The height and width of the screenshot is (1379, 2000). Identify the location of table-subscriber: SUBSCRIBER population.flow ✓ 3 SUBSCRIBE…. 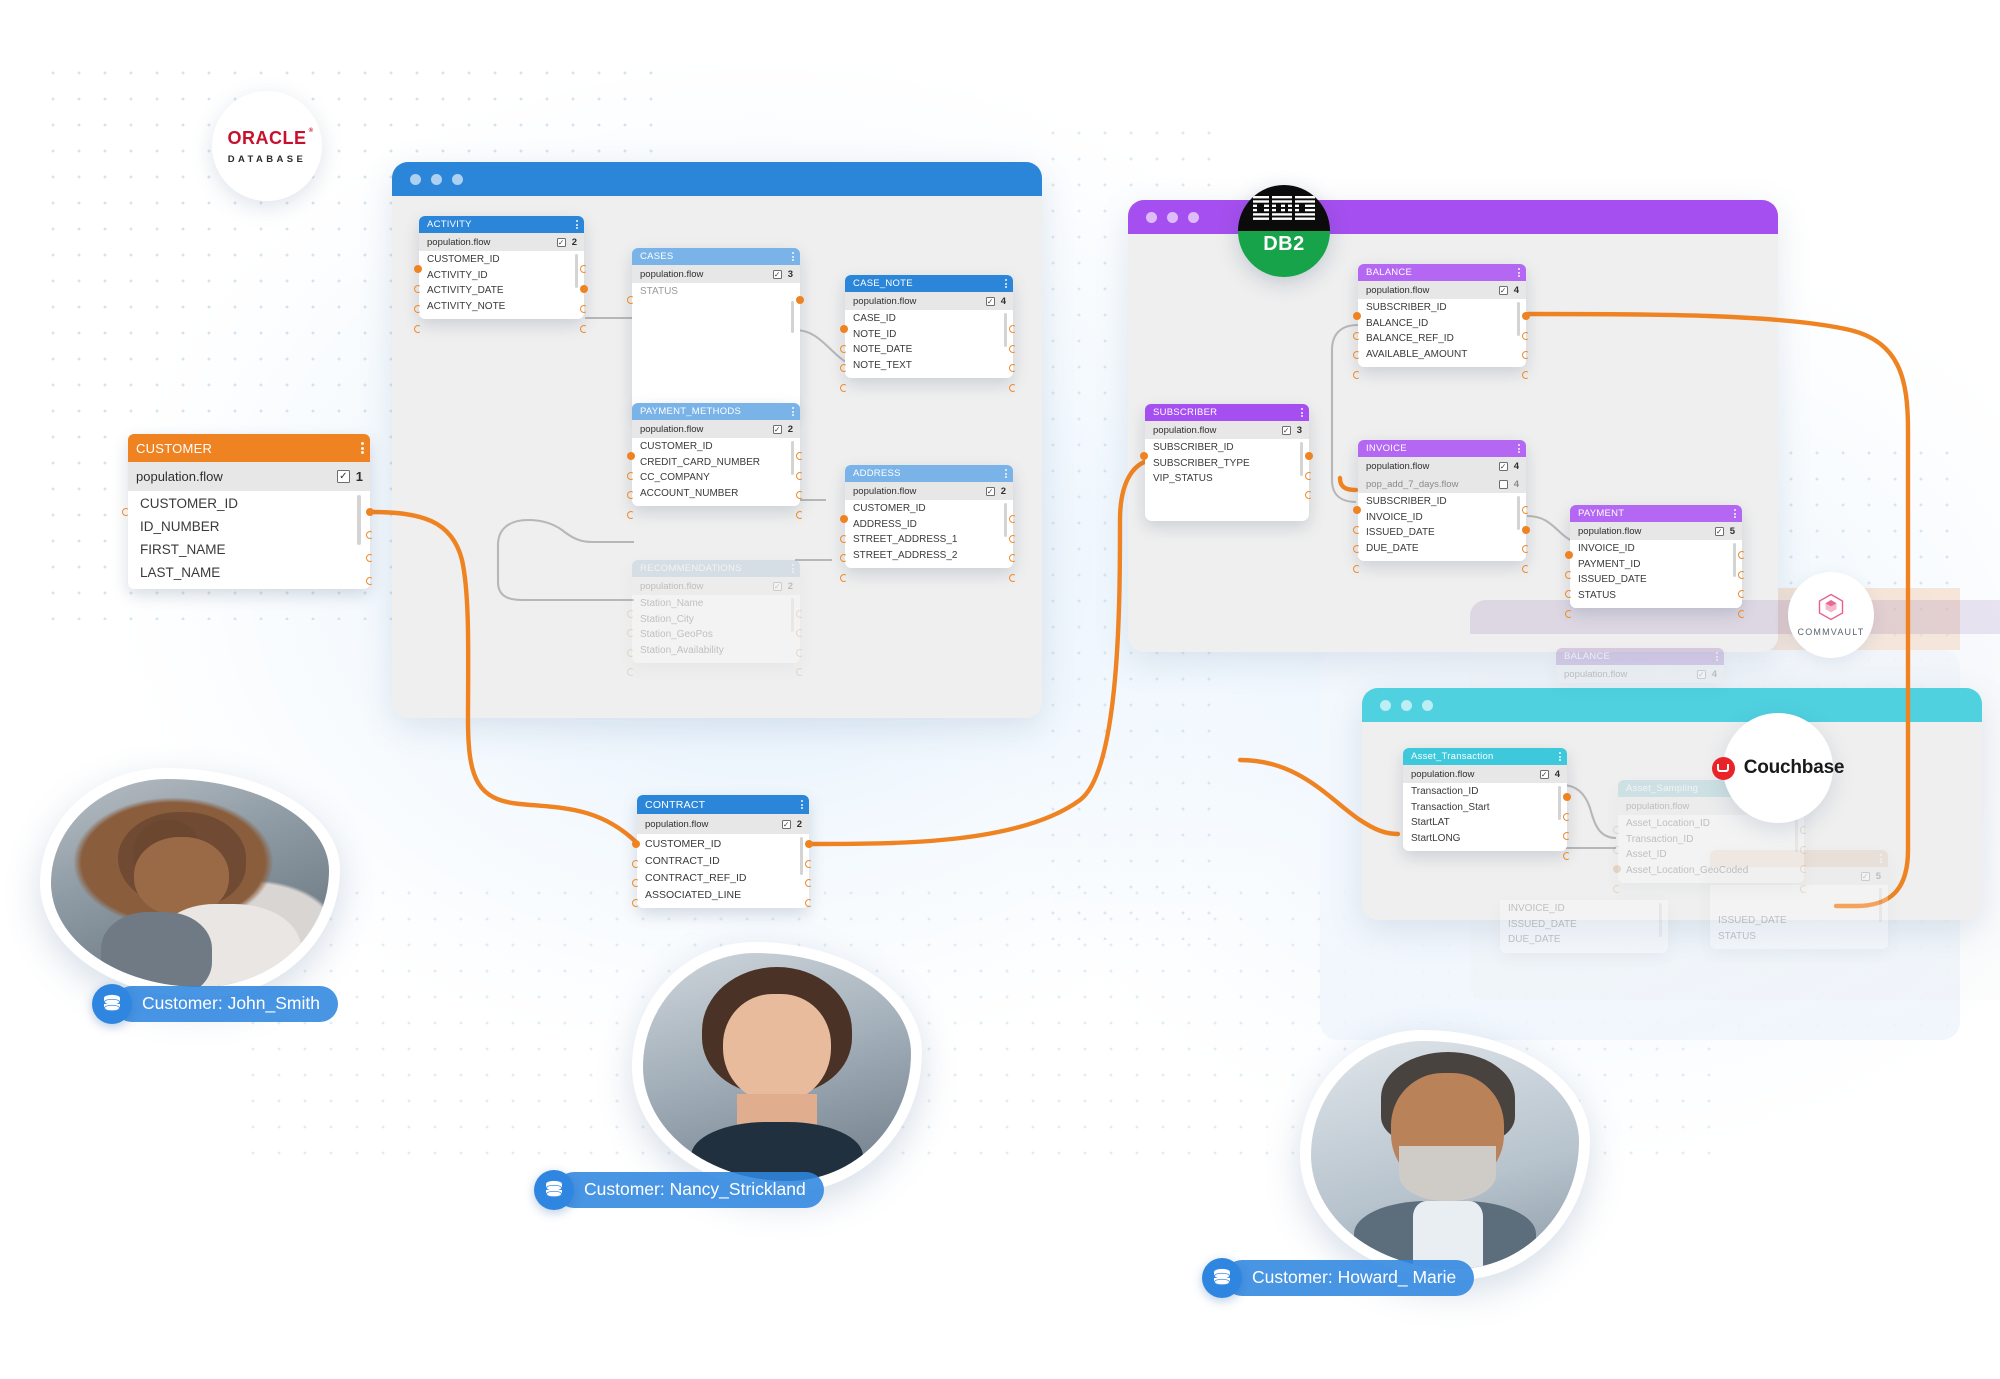
(1227, 462).